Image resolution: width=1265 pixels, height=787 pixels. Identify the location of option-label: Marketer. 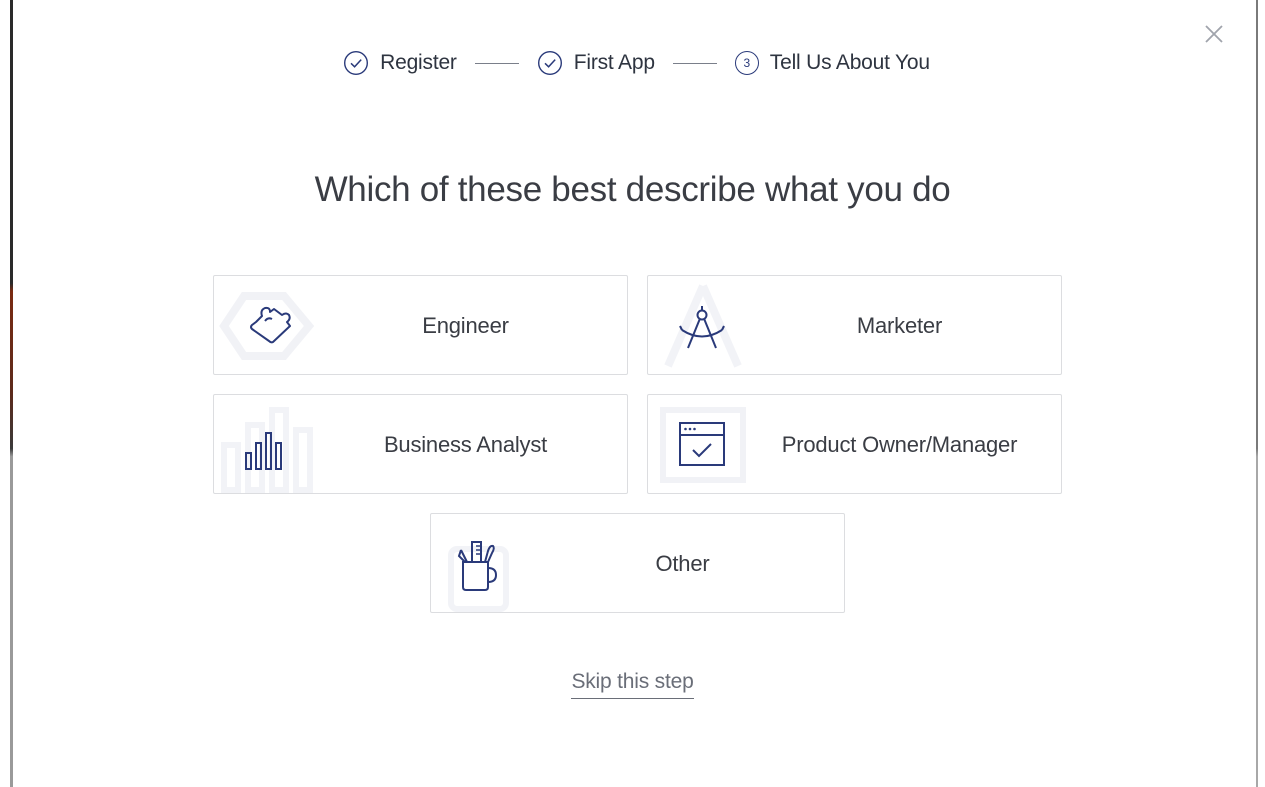
(899, 325).